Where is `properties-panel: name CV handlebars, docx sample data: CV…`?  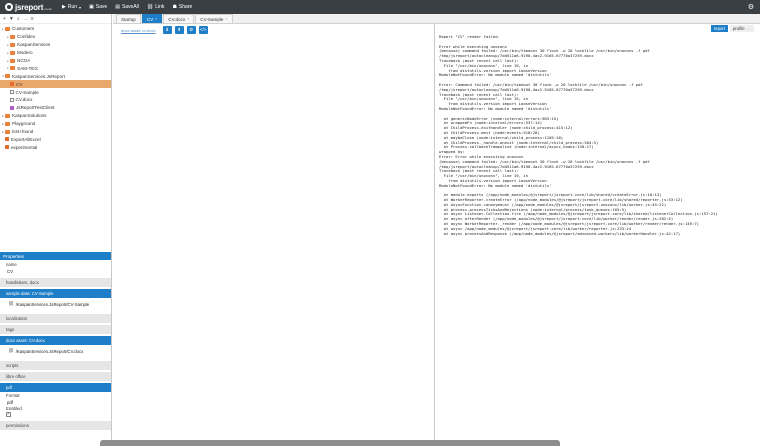 properties-panel: name CV handlebars, docx sample data: CV… is located at coordinates (55, 345).